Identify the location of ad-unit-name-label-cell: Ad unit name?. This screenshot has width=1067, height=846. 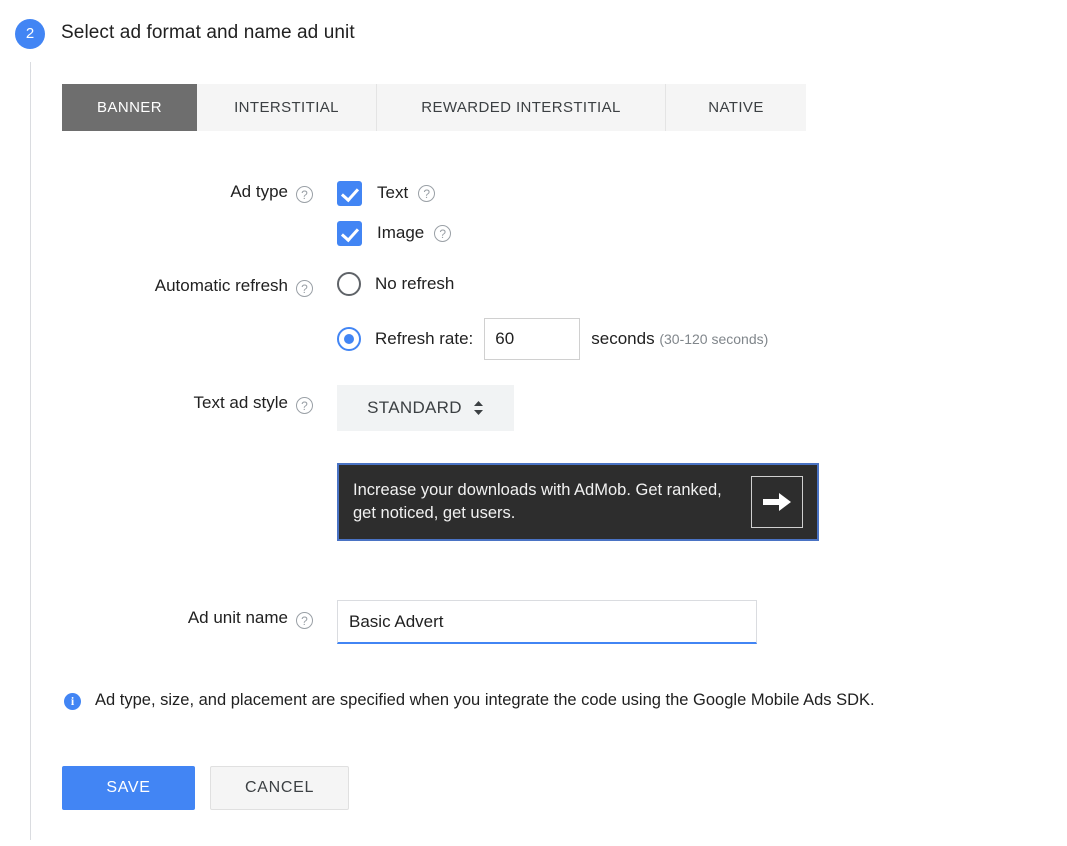
(156, 618).